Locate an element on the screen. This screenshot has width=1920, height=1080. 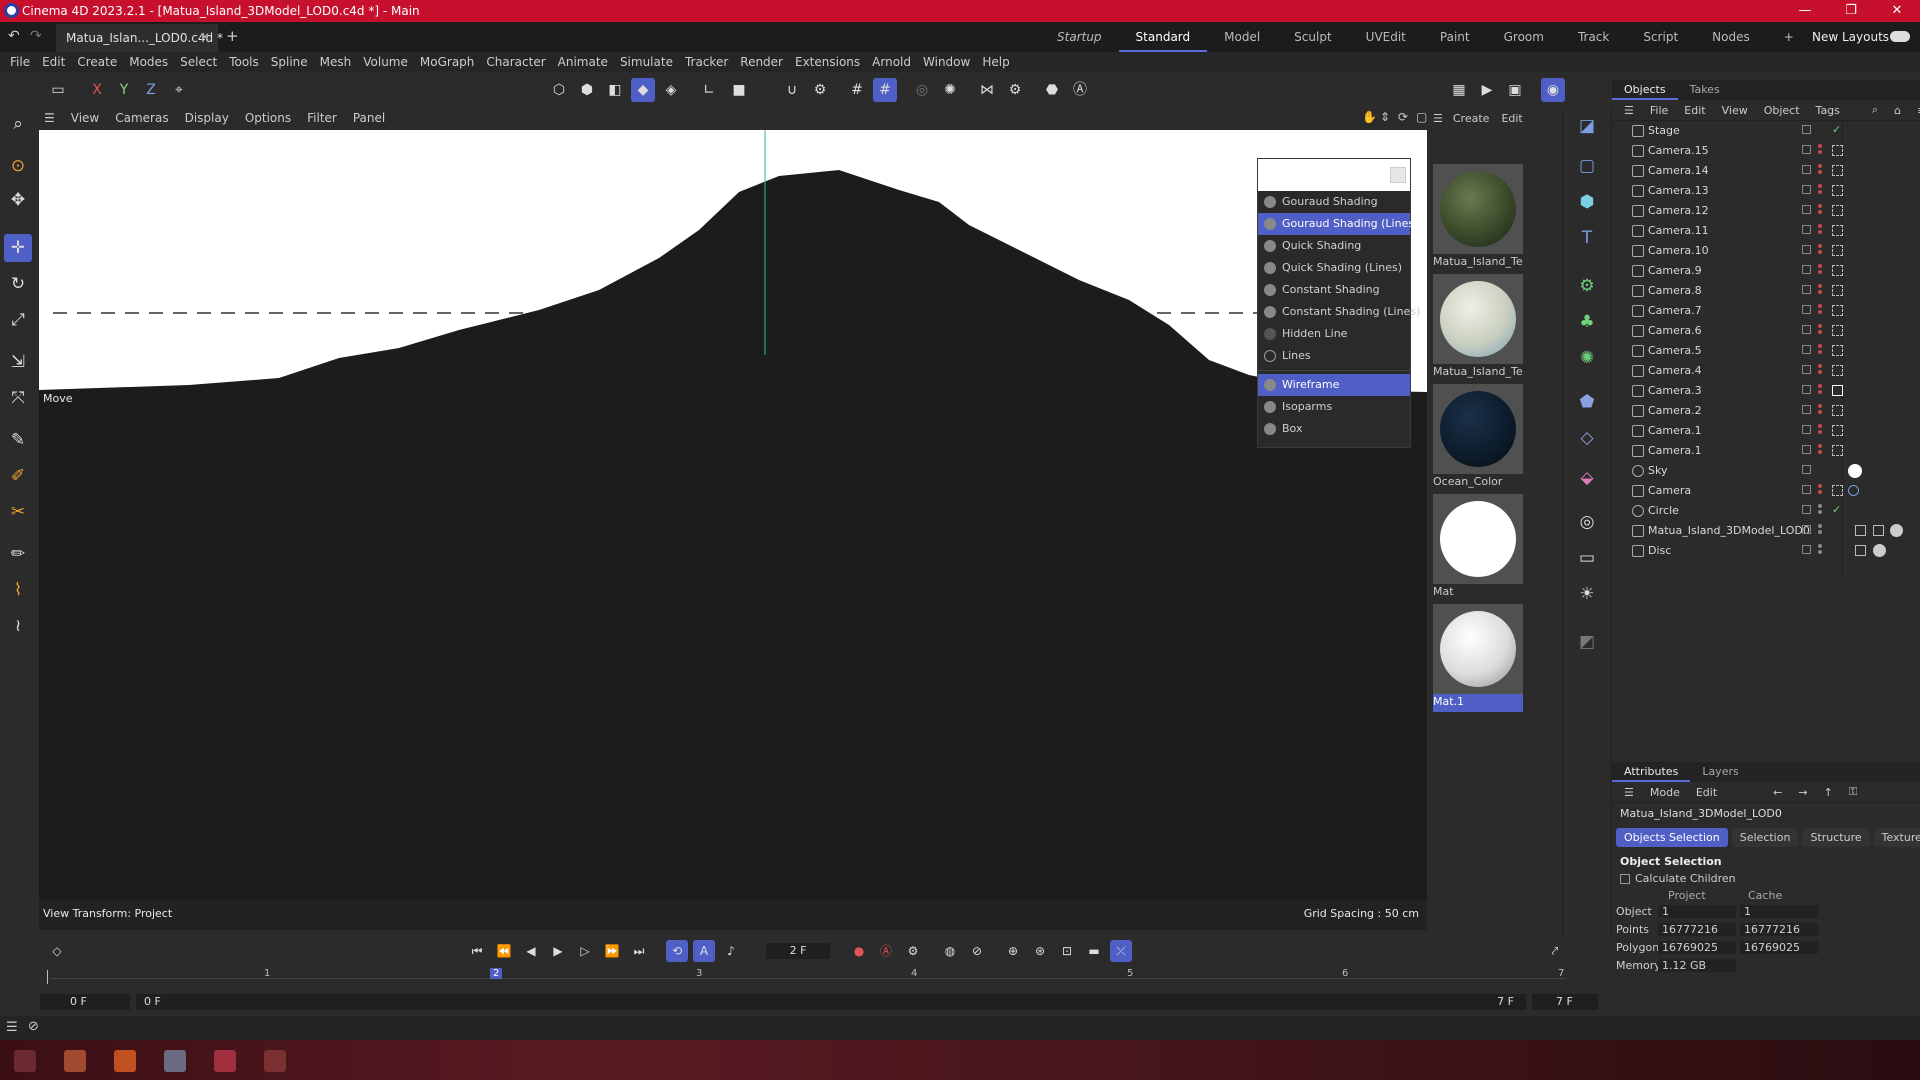
loop-icon: ⟲ is located at coordinates (677, 951).